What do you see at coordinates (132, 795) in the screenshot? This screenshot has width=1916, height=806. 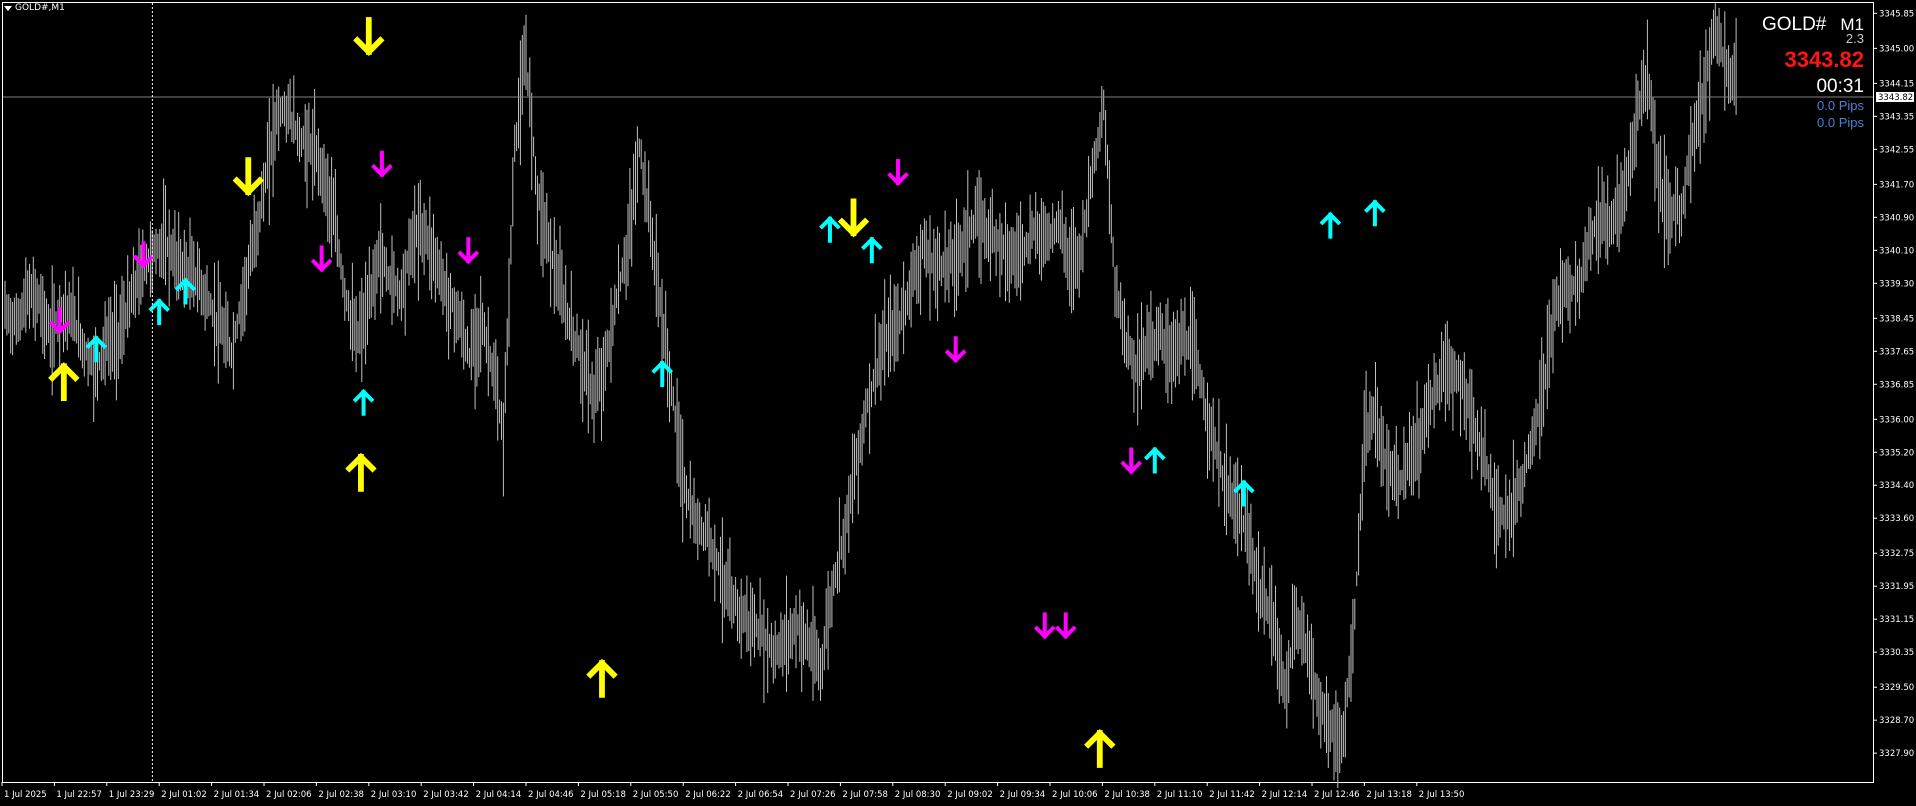 I see `x-tick-label: 1 Jul 23:29` at bounding box center [132, 795].